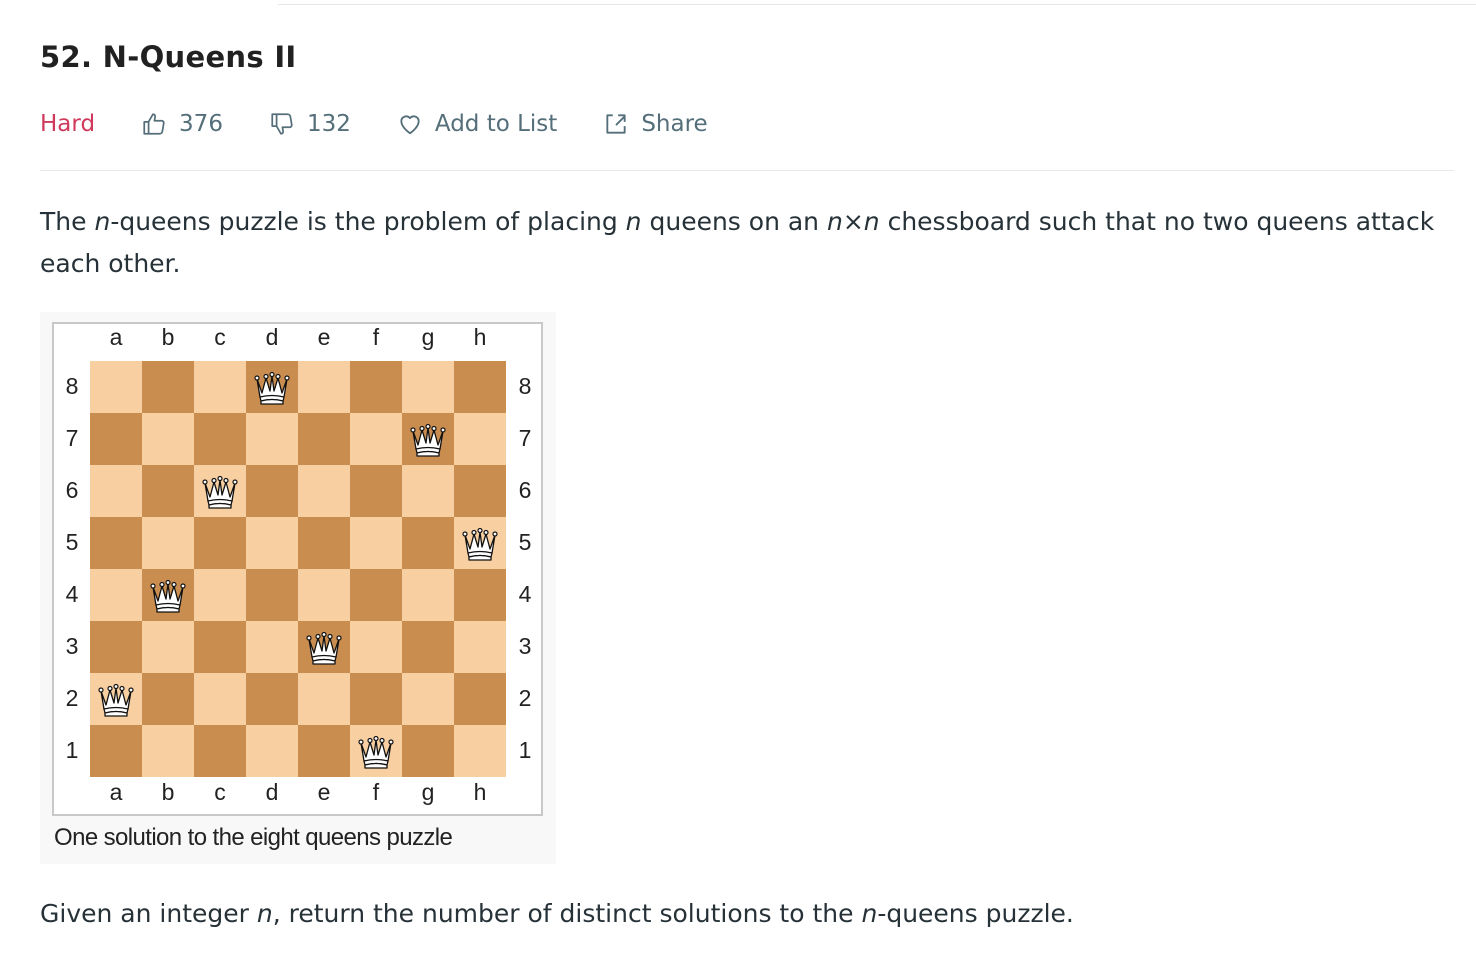 This screenshot has height=958, width=1476. Describe the element at coordinates (324, 387) in the screenshot. I see `square-e8` at that location.